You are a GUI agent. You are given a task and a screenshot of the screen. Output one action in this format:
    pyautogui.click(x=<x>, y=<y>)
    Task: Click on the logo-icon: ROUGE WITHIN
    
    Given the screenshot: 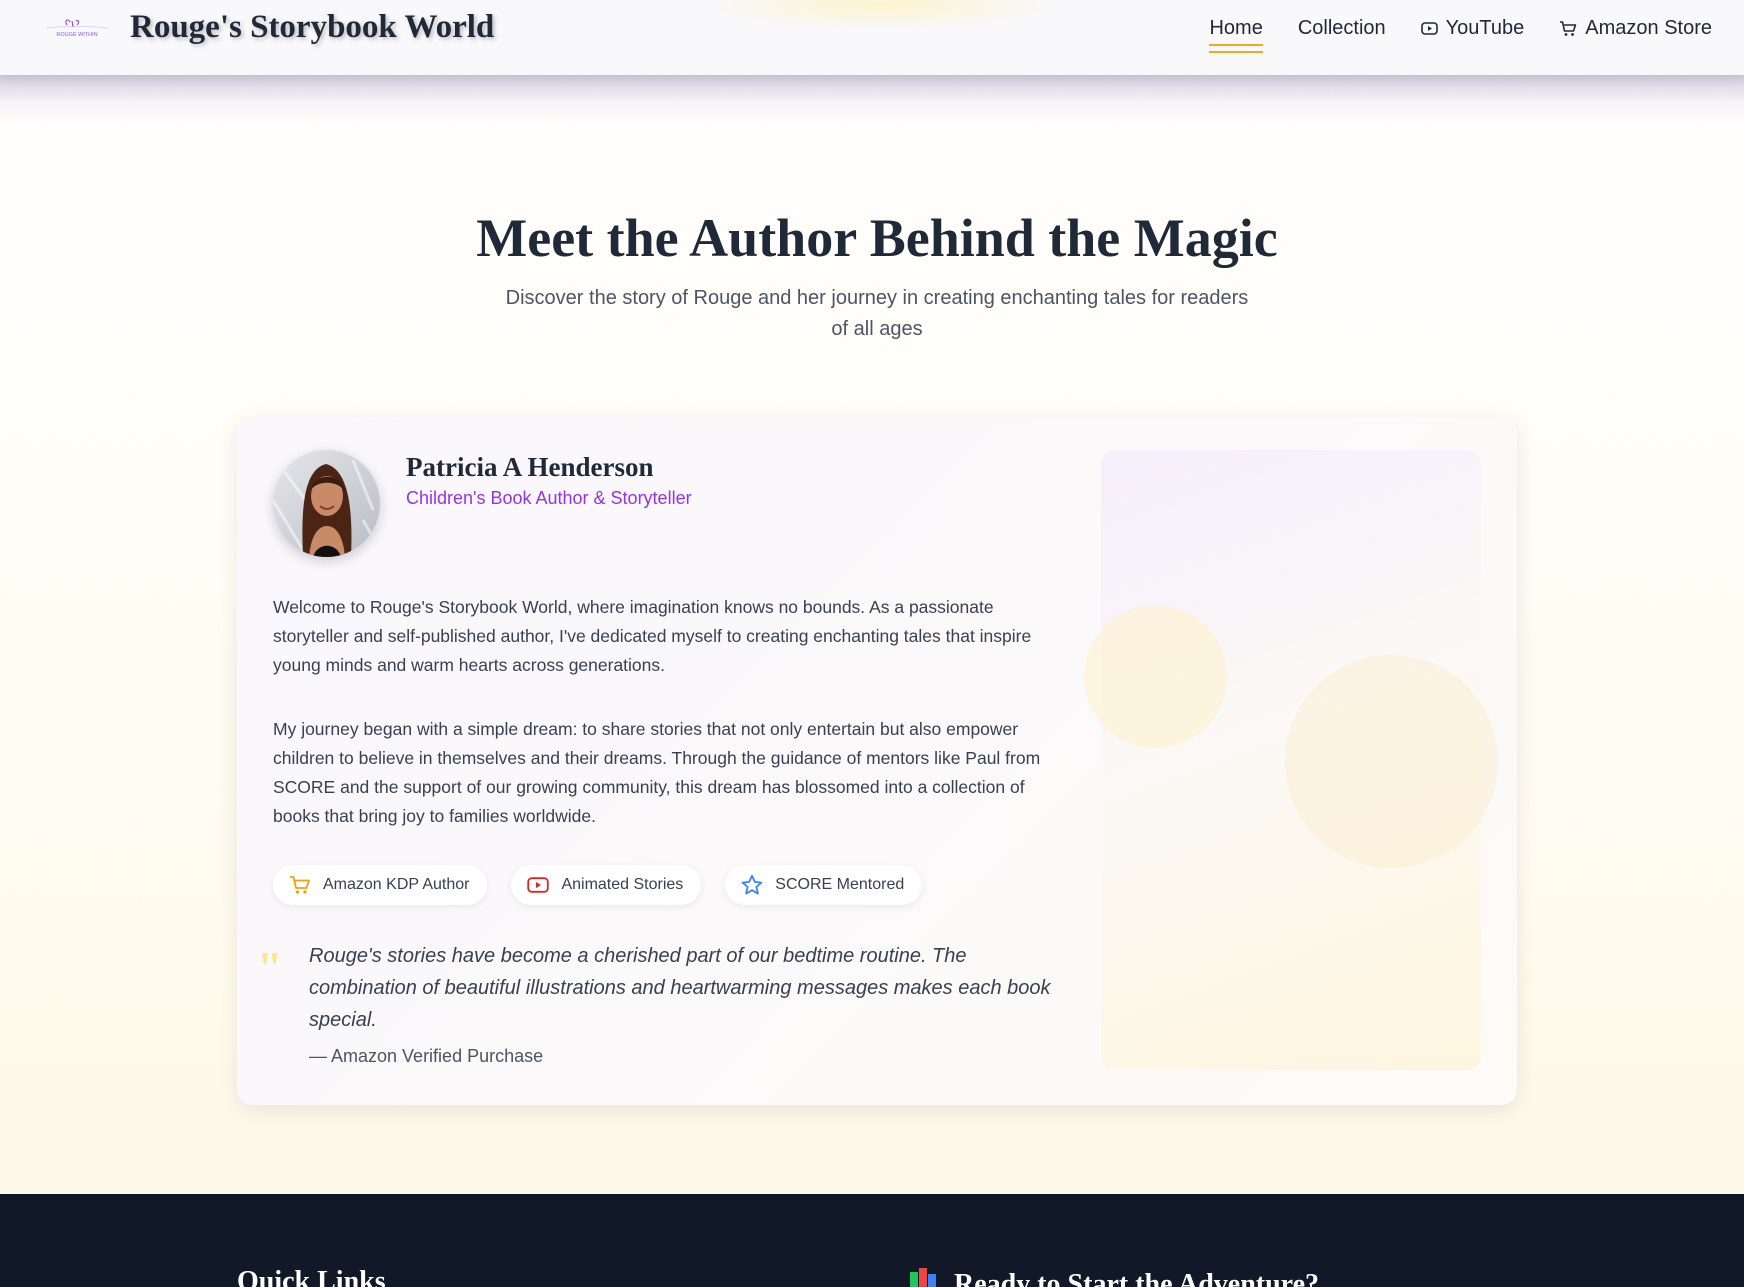 What is the action you would take?
    pyautogui.click(x=77, y=28)
    